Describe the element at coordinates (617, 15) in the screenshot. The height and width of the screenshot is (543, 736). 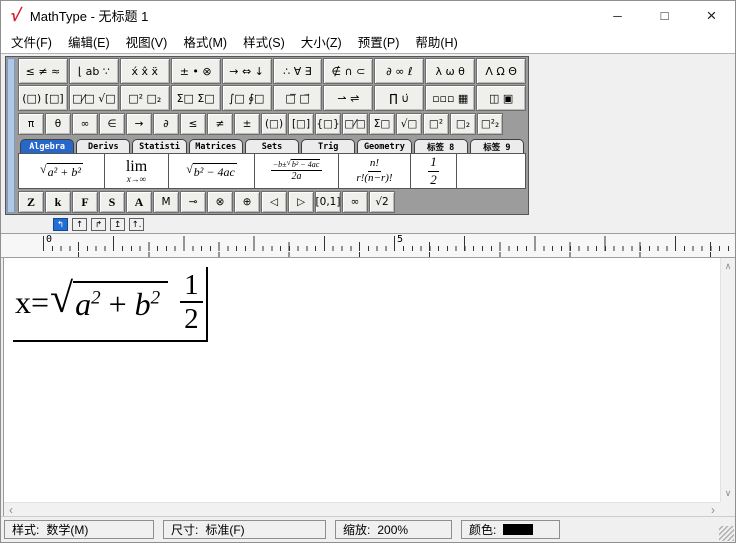
I see `minimize-button: ─` at that location.